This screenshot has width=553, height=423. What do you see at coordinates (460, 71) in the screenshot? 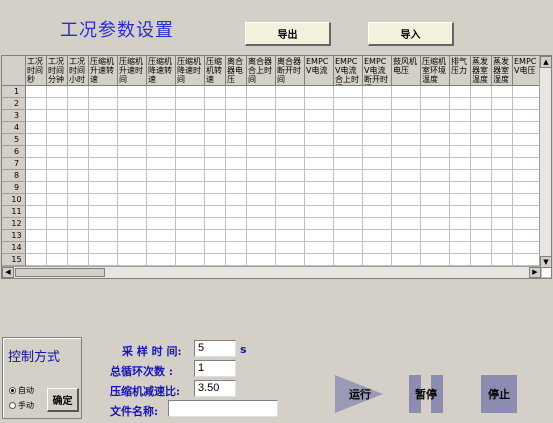
I see `column-header: 排气压力` at bounding box center [460, 71].